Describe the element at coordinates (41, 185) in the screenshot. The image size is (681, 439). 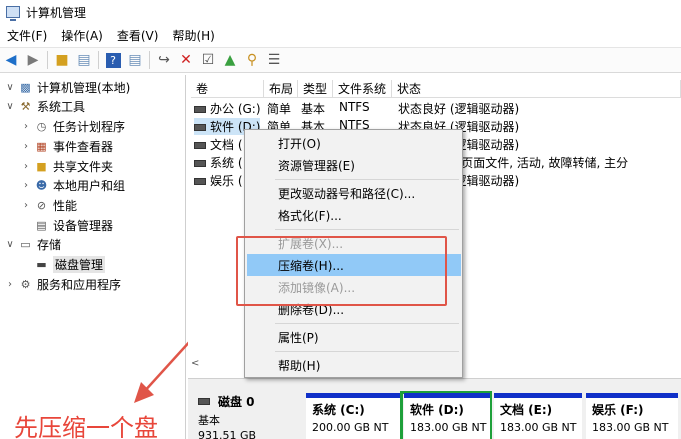
I see `users-icon: ☻` at that location.